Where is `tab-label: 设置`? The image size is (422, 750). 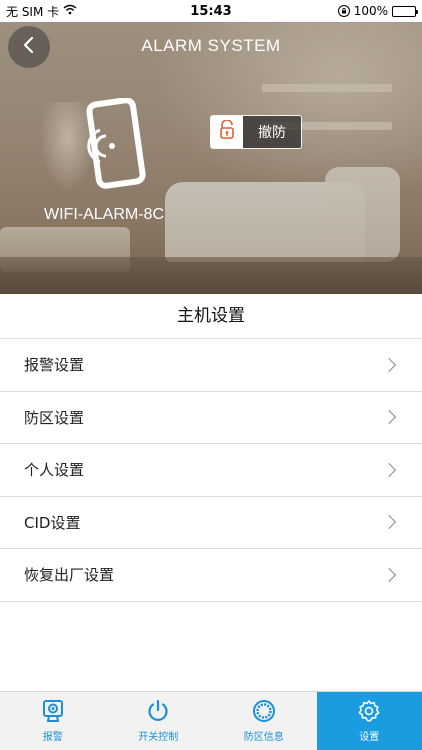
tab-label: 设置 is located at coordinates (369, 737).